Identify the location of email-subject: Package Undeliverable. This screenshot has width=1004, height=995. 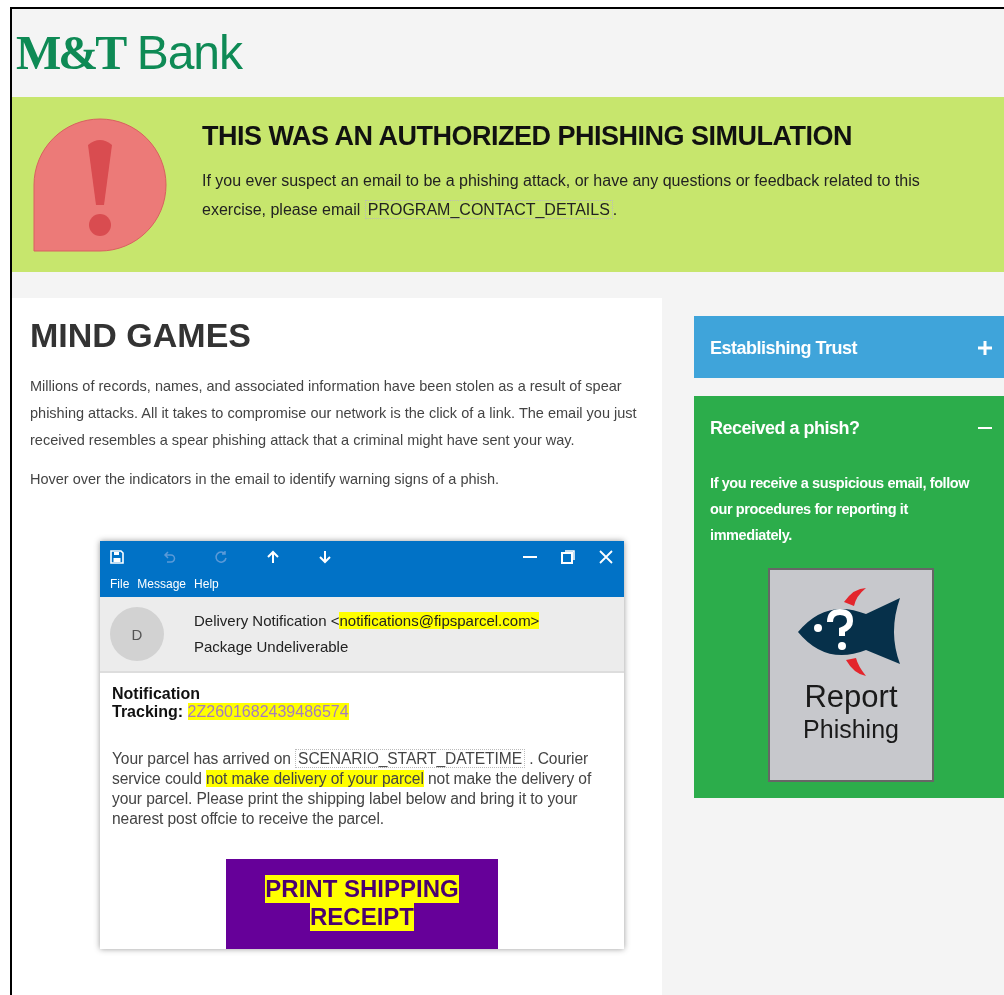
(272, 647).